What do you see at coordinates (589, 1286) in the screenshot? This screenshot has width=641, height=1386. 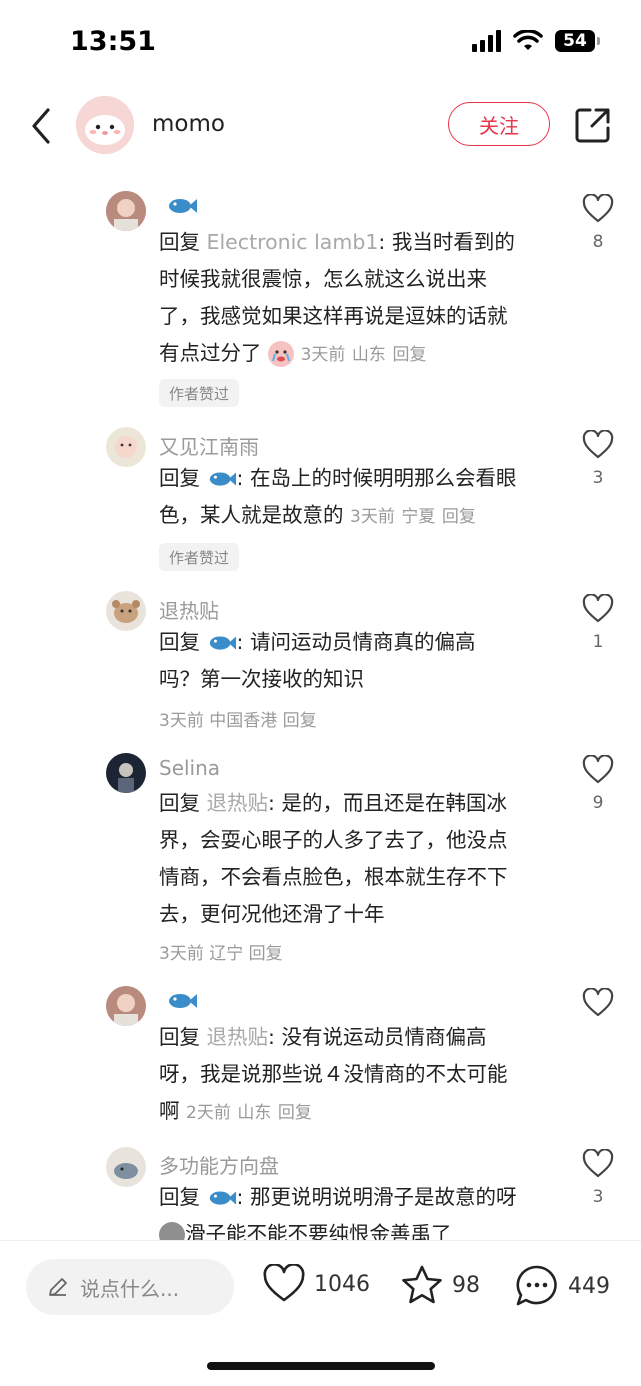 I see `comment-total: 449` at bounding box center [589, 1286].